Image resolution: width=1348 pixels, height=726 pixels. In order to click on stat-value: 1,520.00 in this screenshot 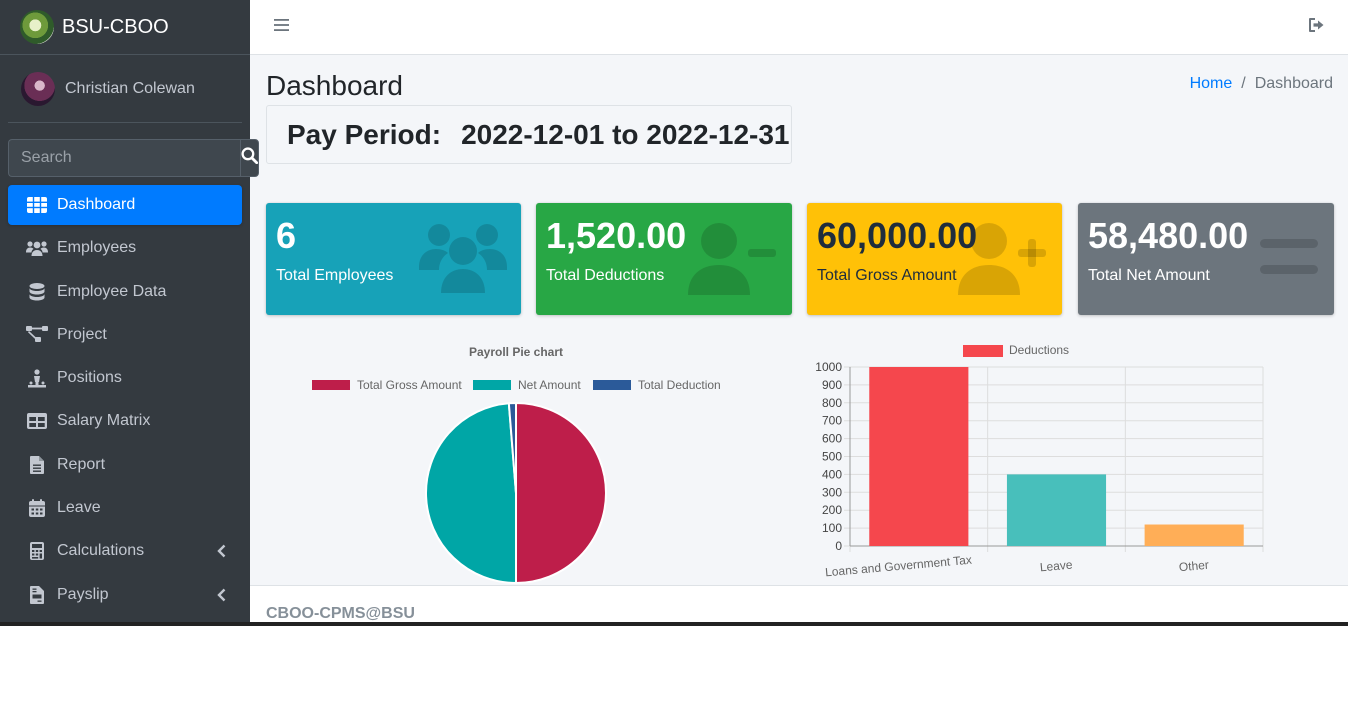, I will do `click(616, 235)`.